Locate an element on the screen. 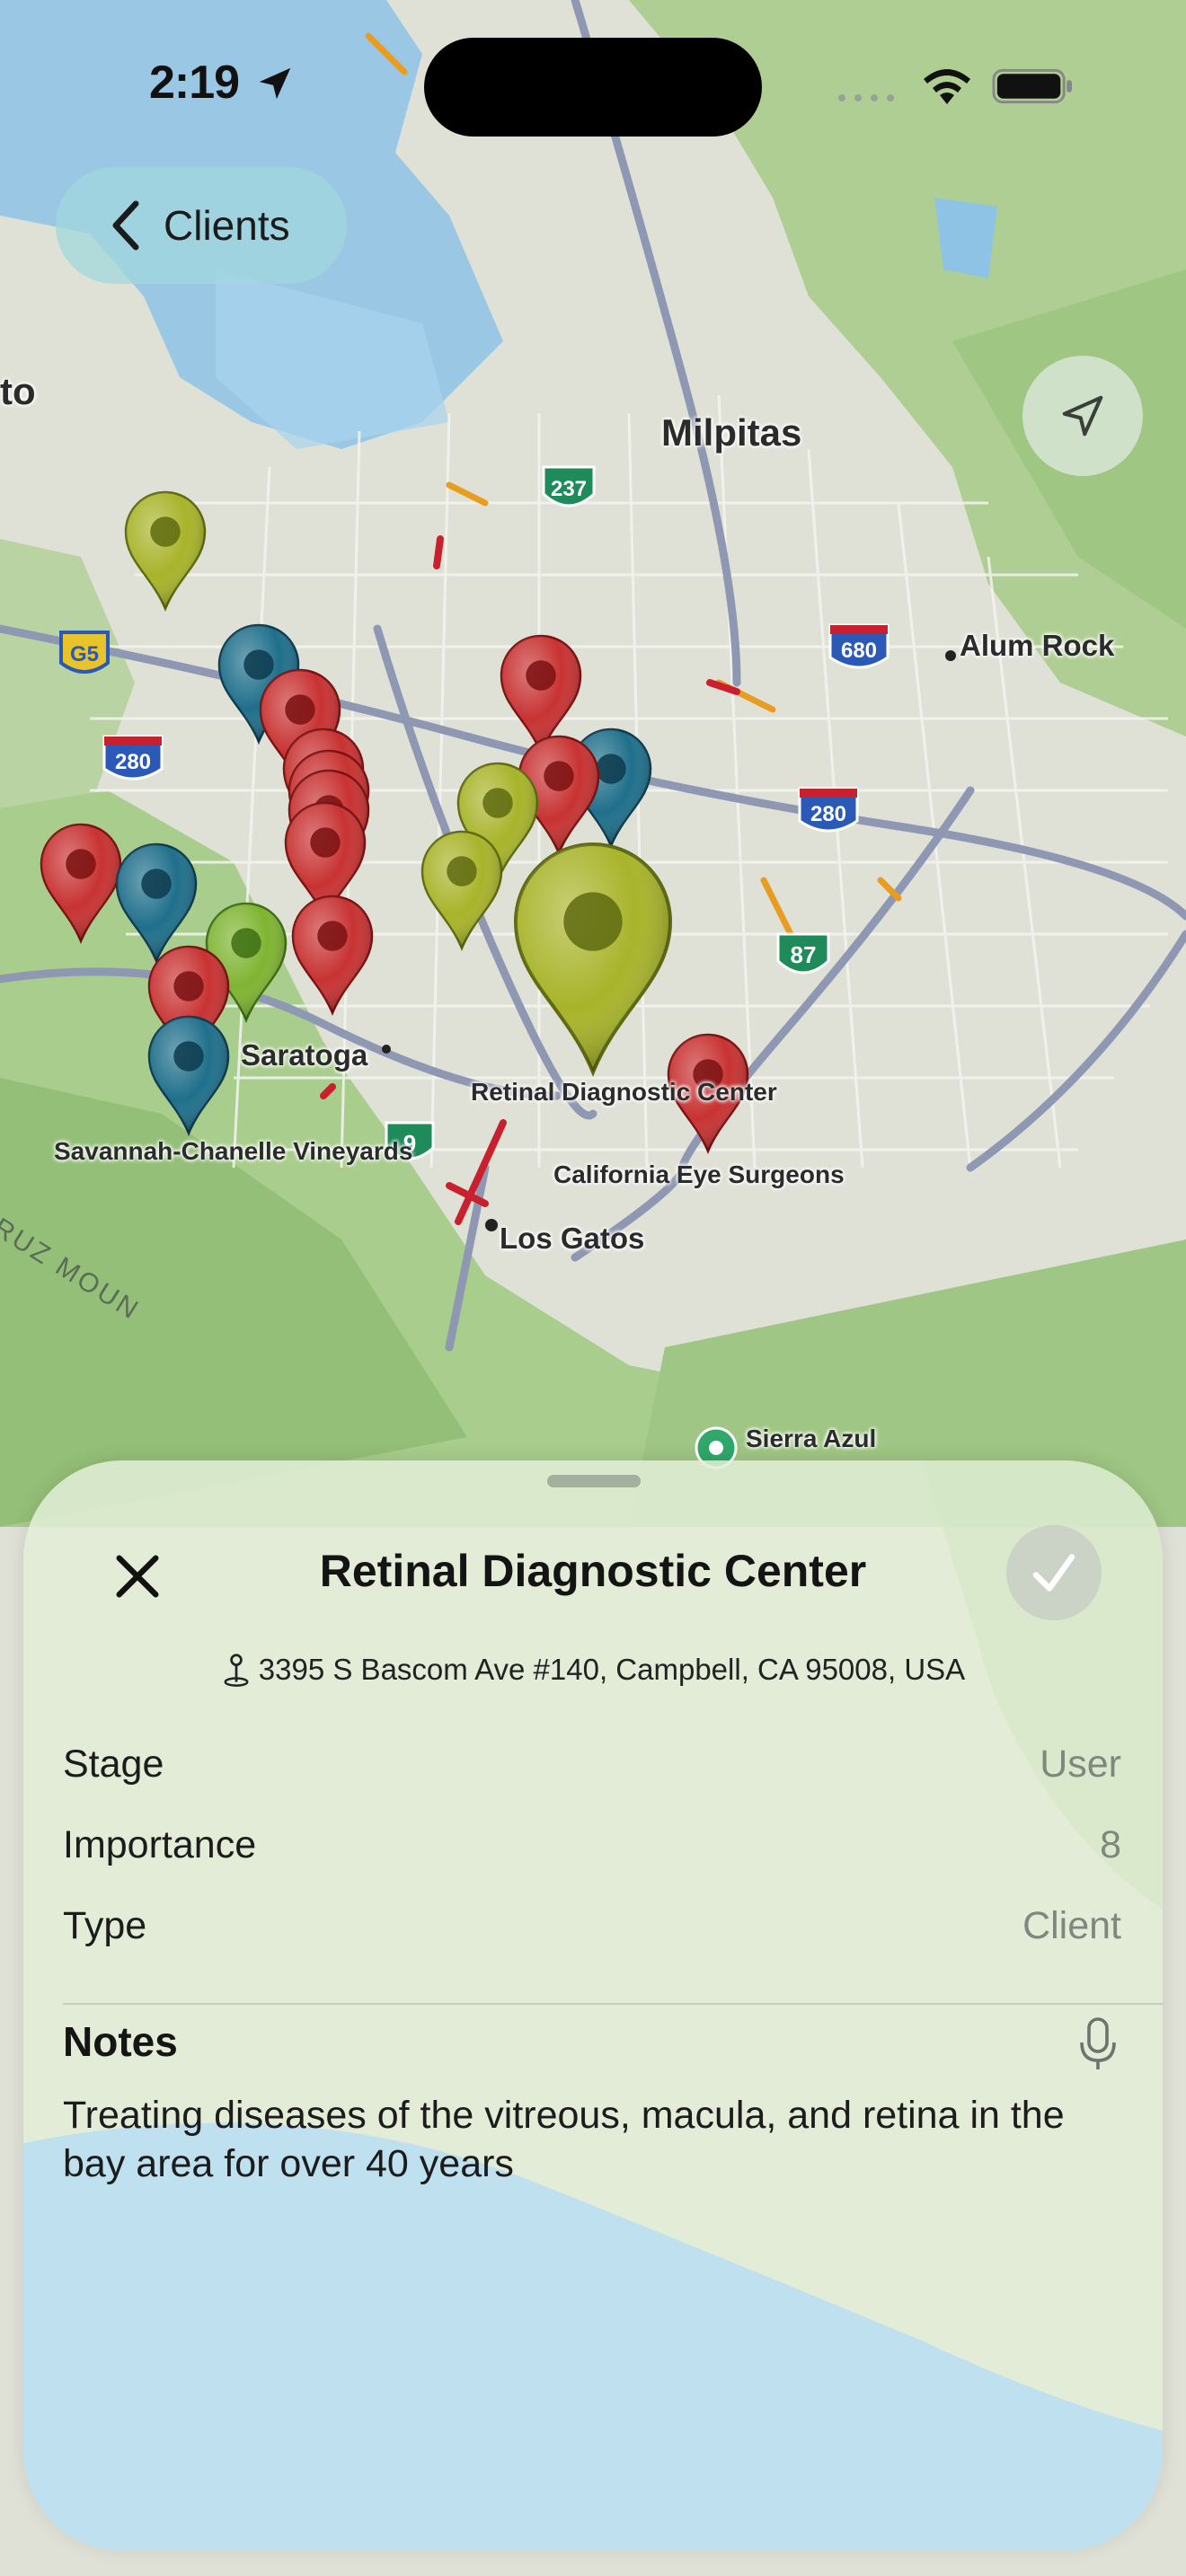  field-row-importance: Importance 8 is located at coordinates (592, 1845).